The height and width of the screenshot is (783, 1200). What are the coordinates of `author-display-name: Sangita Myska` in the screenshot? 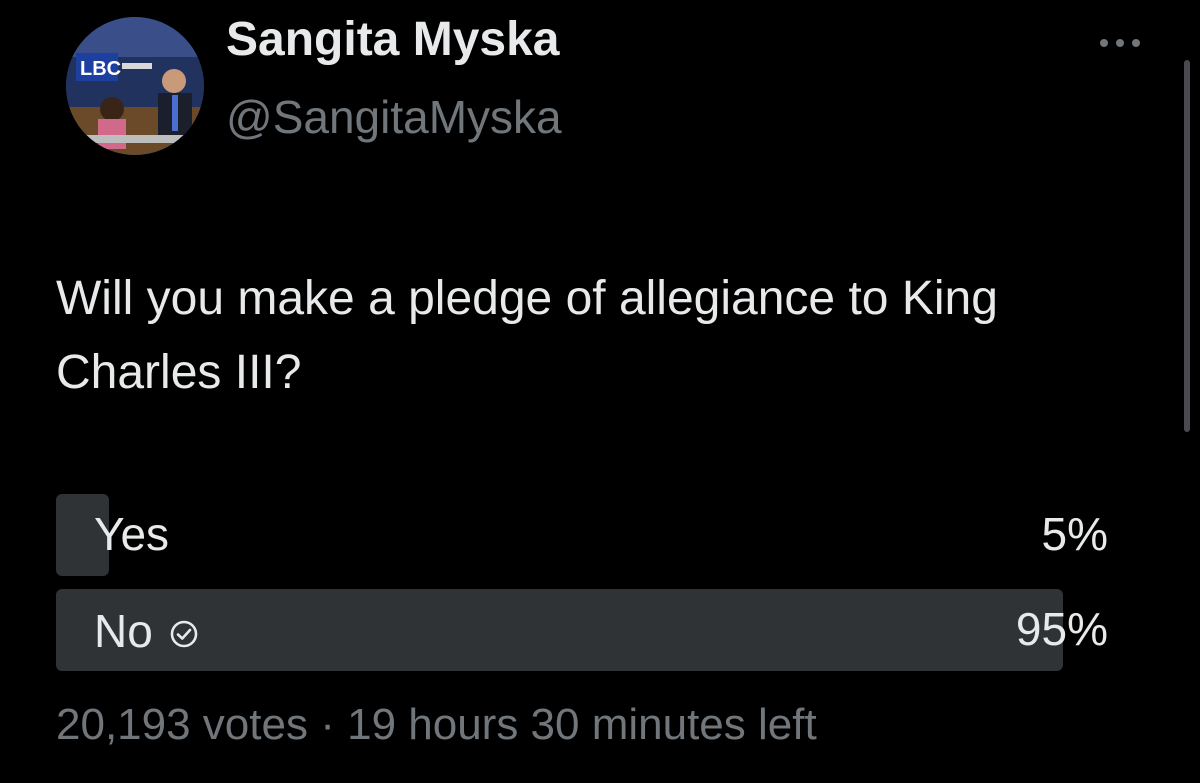 It's located at (392, 39).